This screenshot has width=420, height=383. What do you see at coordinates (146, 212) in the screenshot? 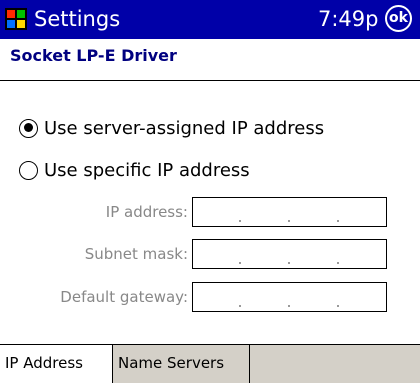
I see `ip-address-label: IP address:` at bounding box center [146, 212].